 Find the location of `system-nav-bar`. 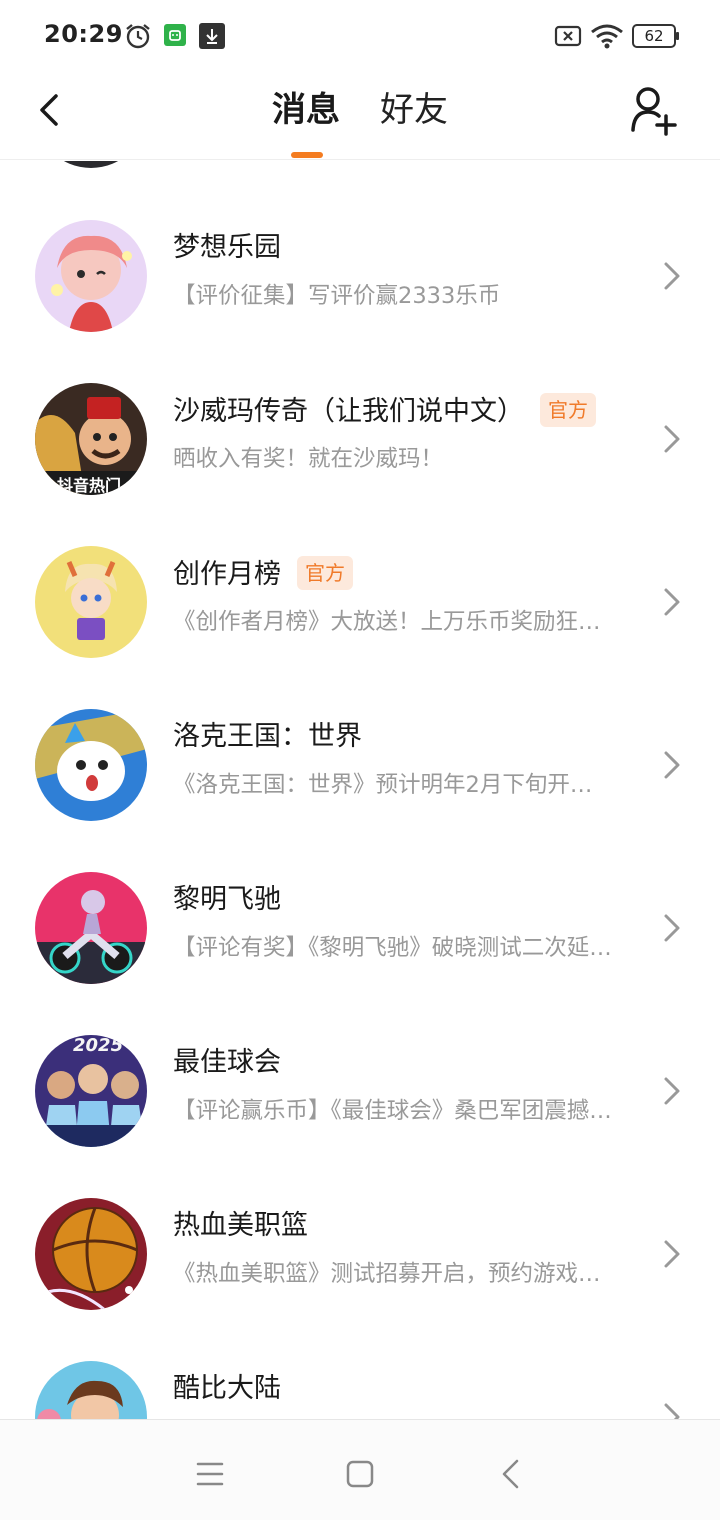

system-nav-bar is located at coordinates (360, 1469).